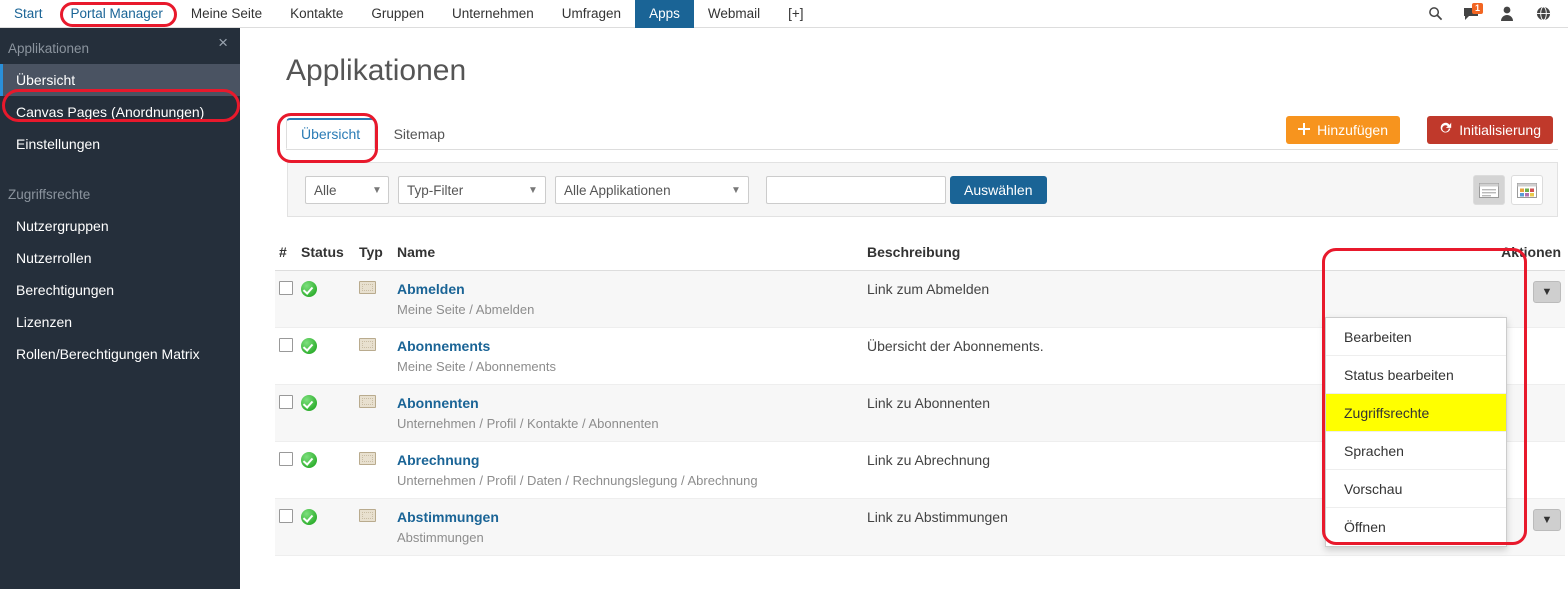 Image resolution: width=1568 pixels, height=589 pixels. I want to click on nav-item-apps: Apps, so click(664, 14).